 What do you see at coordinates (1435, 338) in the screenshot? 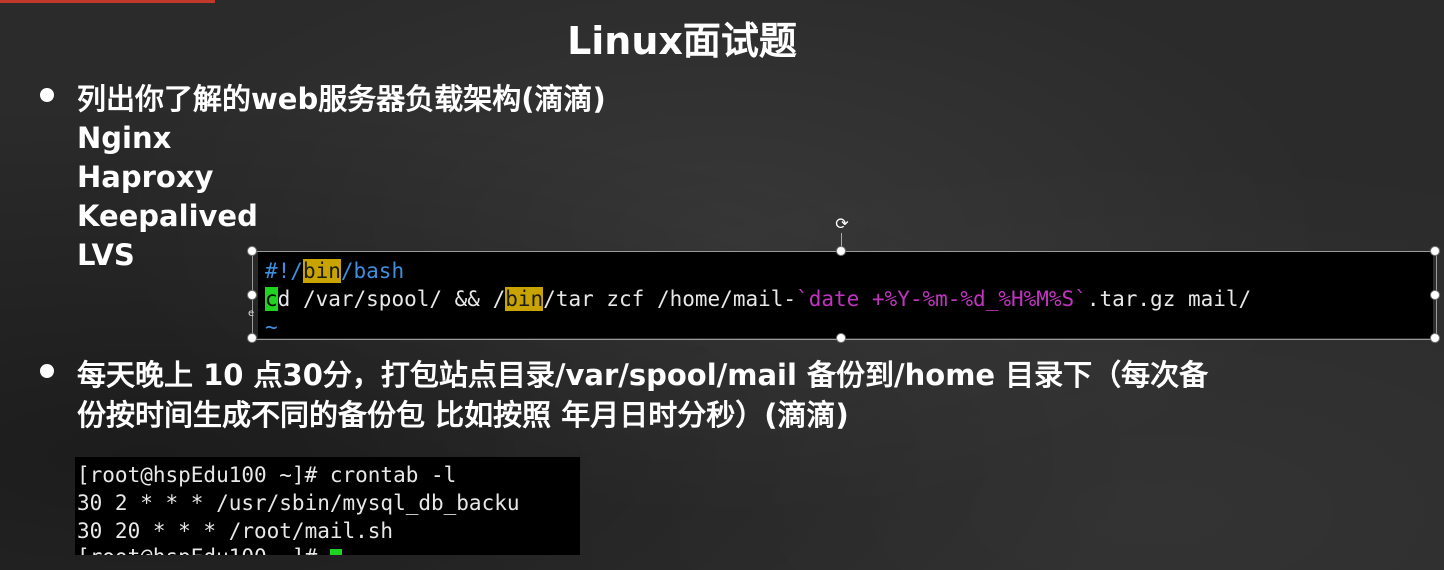
I see `resize-handle-bottom-right` at bounding box center [1435, 338].